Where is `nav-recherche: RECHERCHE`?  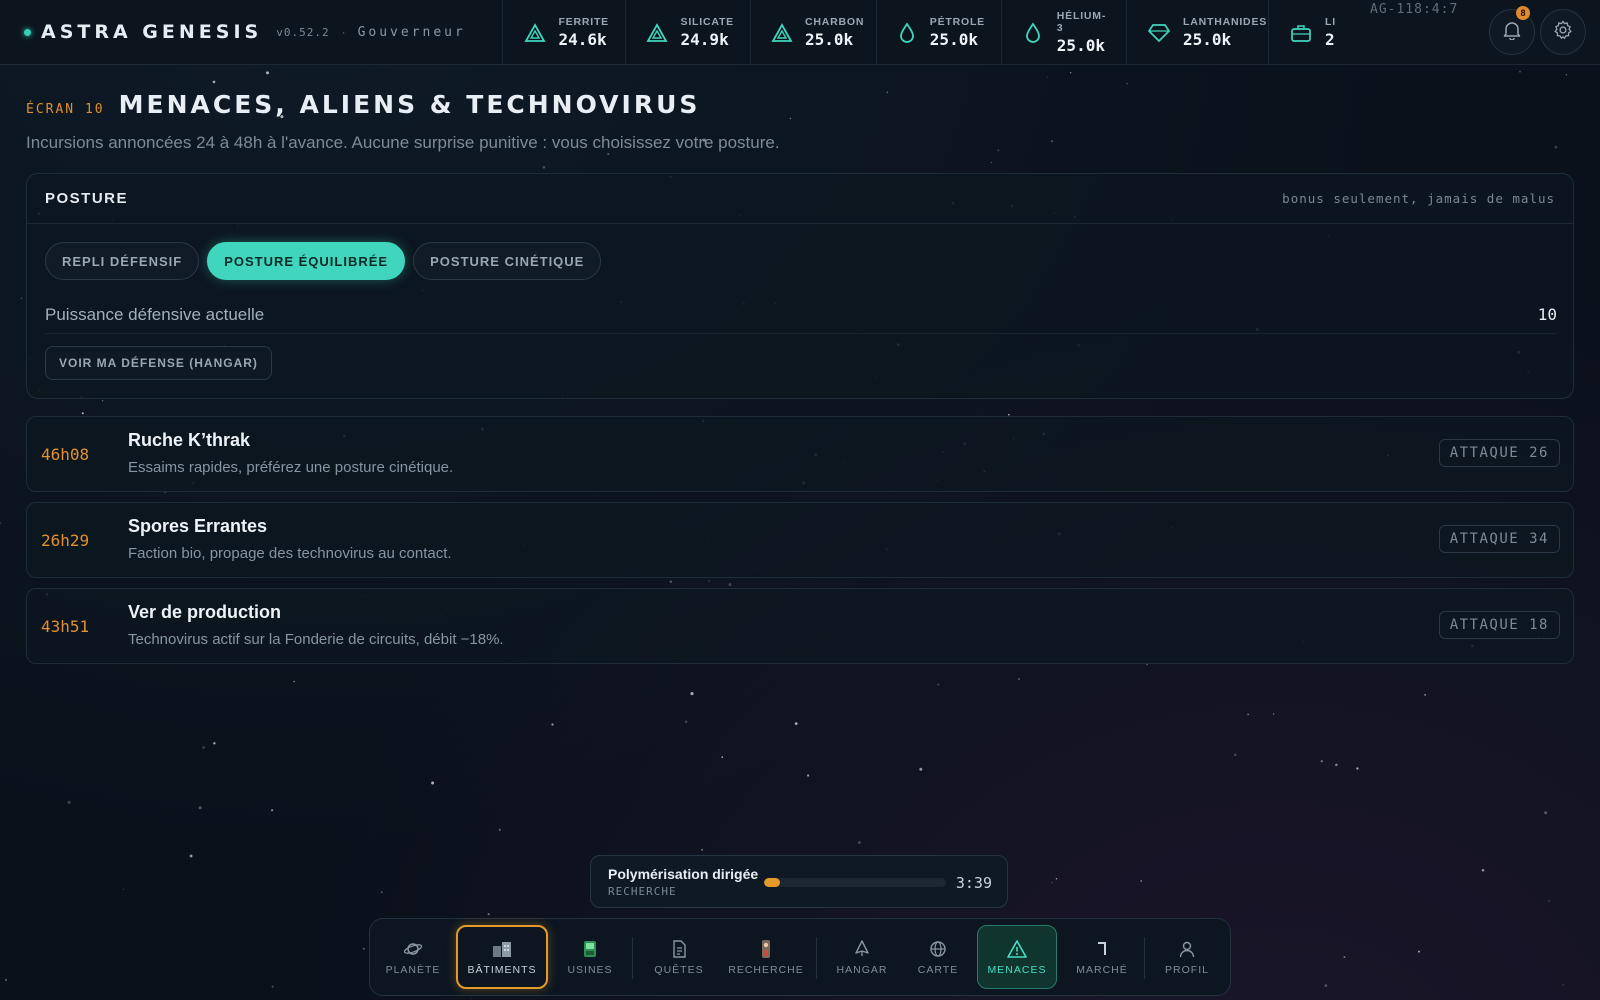
nav-recherche: RECHERCHE is located at coordinates (766, 957).